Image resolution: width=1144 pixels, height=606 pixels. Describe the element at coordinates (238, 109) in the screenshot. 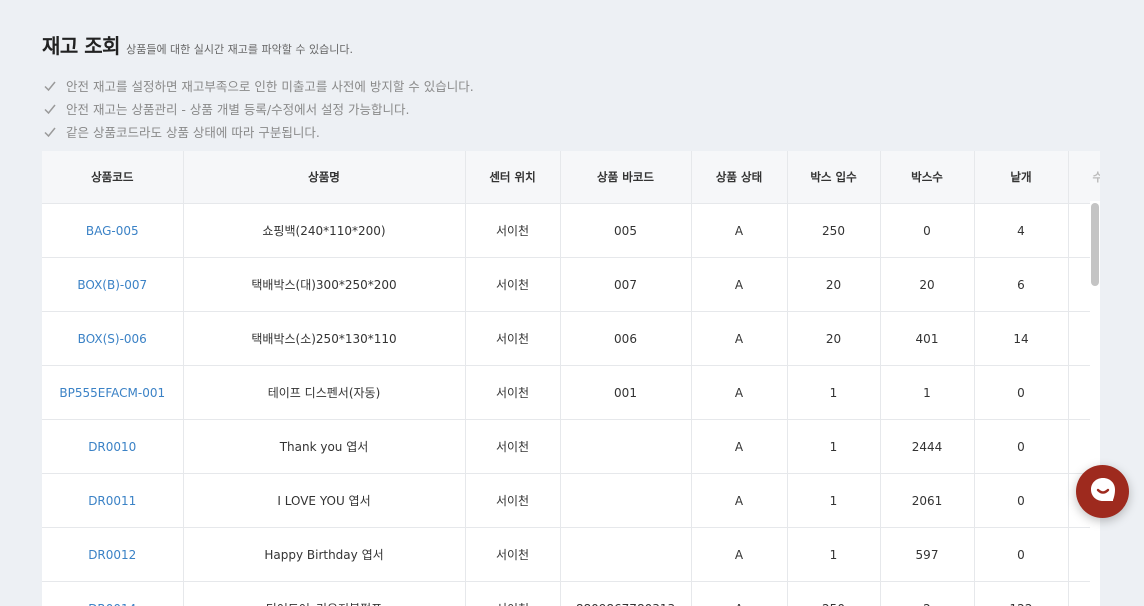

I see `note-text: 안전 재고는 상품관리 - 상품 개별 등록/수정에서 설정 가능합니다.` at that location.